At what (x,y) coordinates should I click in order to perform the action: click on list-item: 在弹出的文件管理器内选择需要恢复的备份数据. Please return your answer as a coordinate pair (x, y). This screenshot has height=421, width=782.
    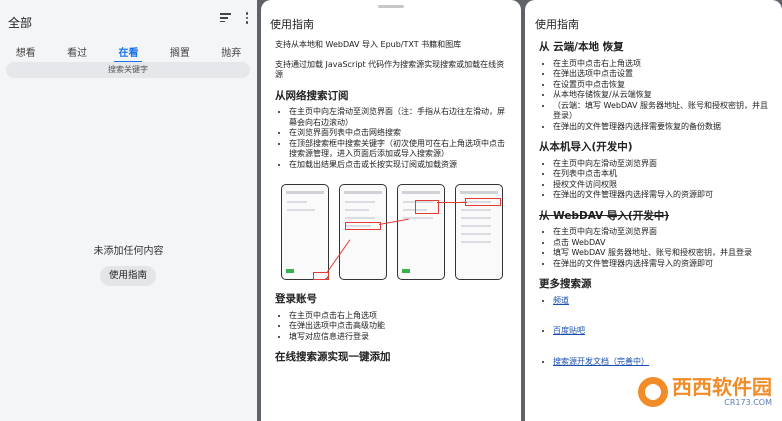
    Looking at the image, I should click on (663, 127).